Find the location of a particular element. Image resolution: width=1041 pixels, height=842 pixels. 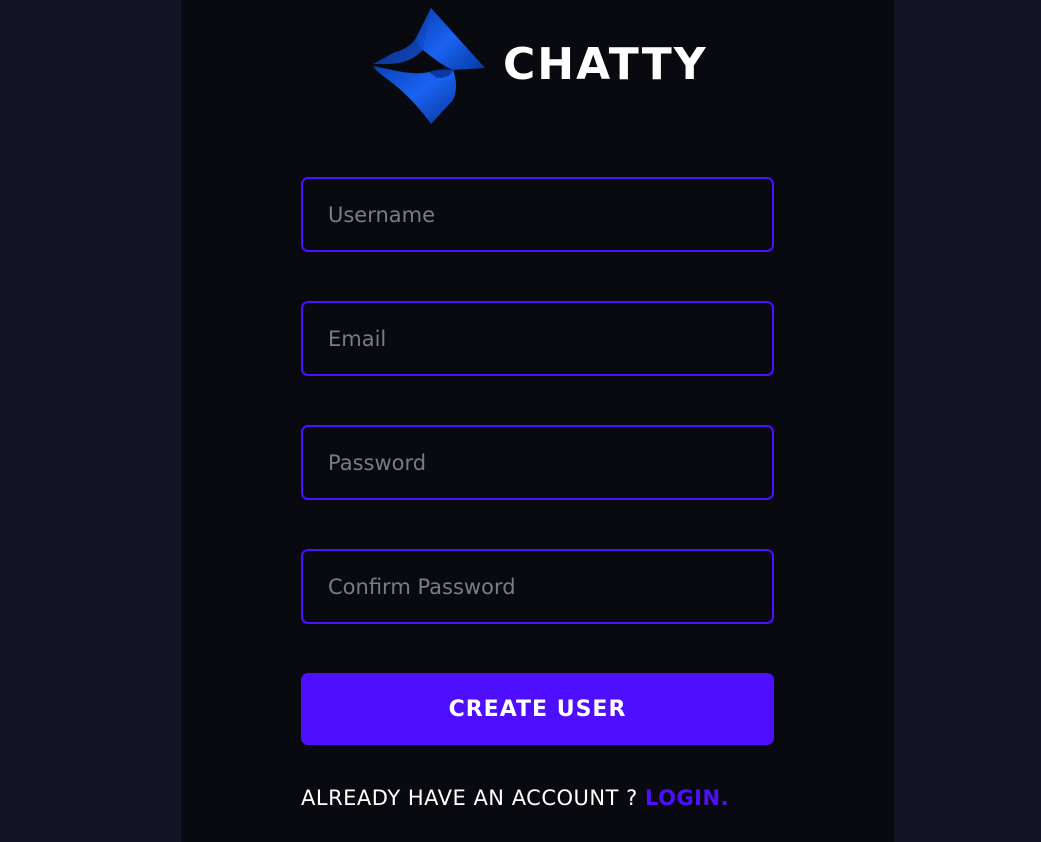

login-prompt-text: ALREADY HAVE AN ACCOUNT ? is located at coordinates (473, 798).